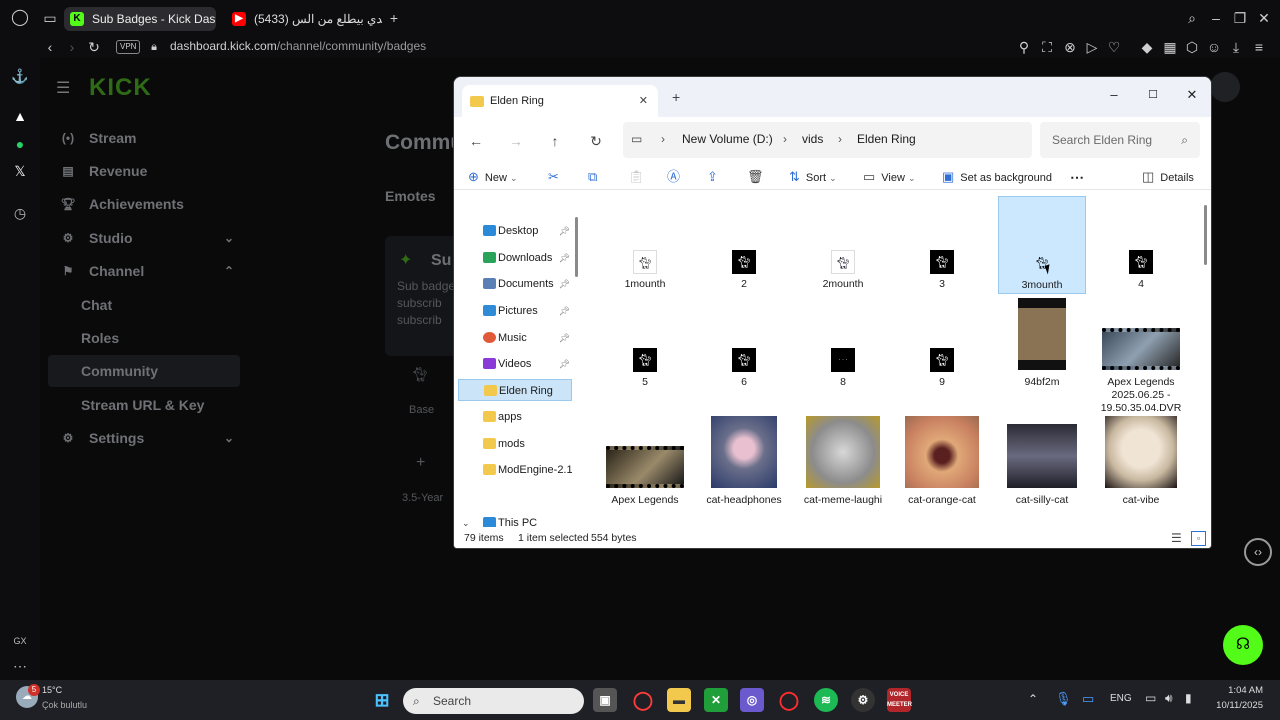 The width and height of the screenshot is (1280, 720). What do you see at coordinates (144, 371) in the screenshot?
I see `nav-community: Community` at bounding box center [144, 371].